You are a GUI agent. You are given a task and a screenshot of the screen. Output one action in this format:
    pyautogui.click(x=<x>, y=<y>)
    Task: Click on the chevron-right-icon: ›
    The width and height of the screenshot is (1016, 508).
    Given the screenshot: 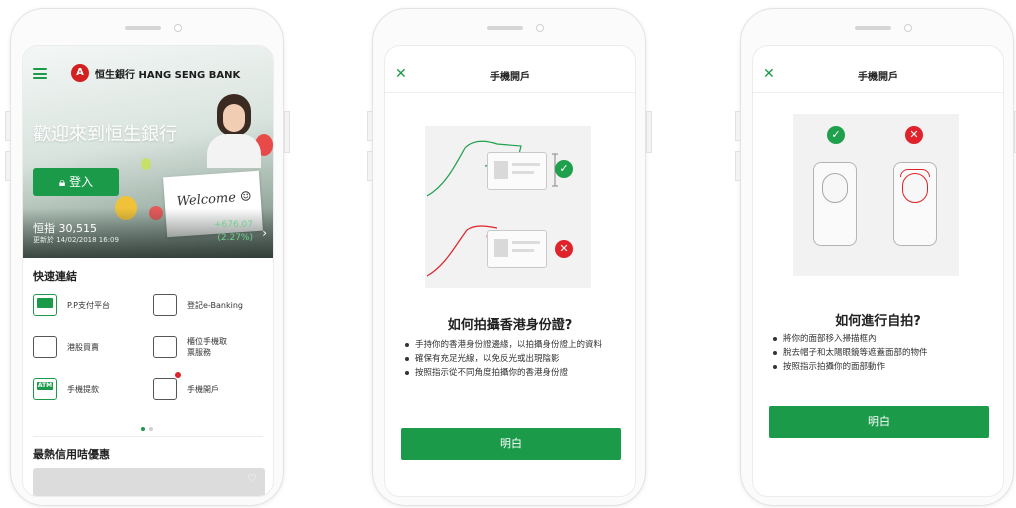 What is the action you would take?
    pyautogui.click(x=264, y=233)
    